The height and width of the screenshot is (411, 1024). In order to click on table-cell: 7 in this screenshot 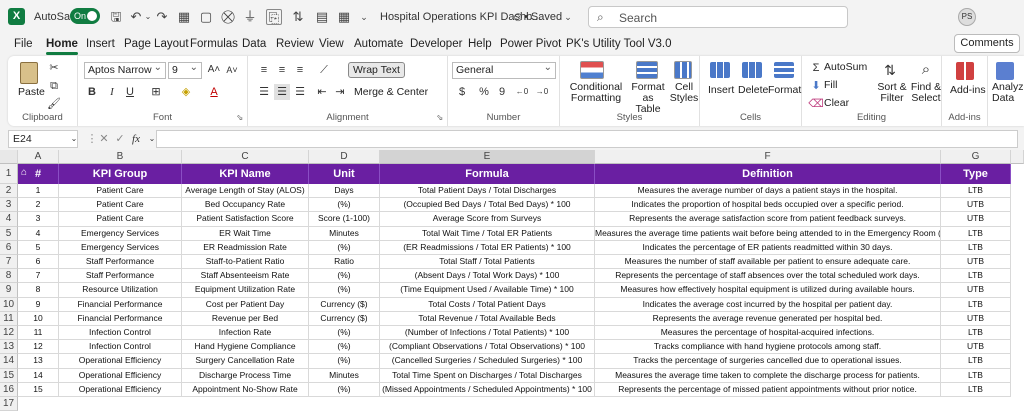, I will do `click(38, 276)`.